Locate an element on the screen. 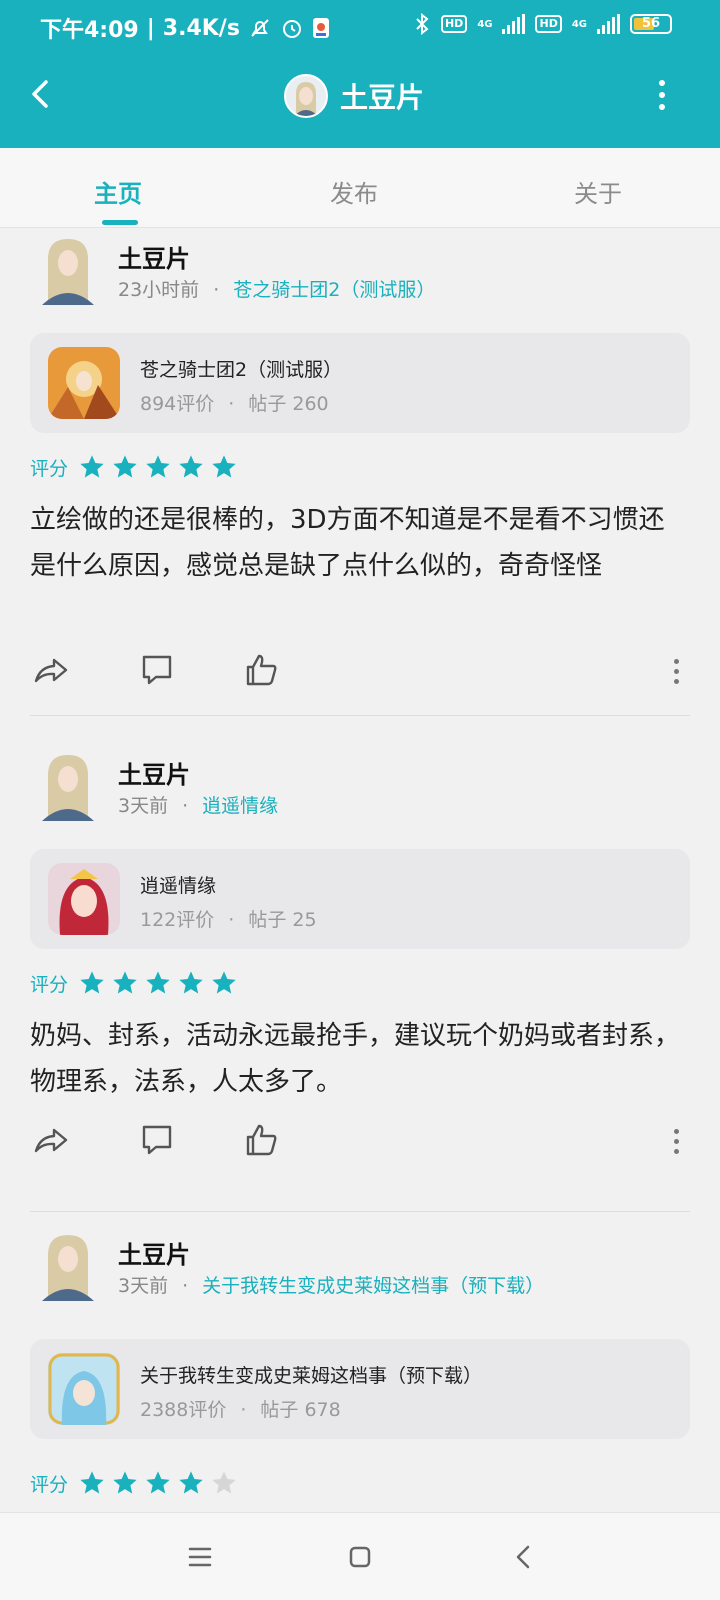 The height and width of the screenshot is (1600, 720). game-posts: 帖子 25 is located at coordinates (282, 920).